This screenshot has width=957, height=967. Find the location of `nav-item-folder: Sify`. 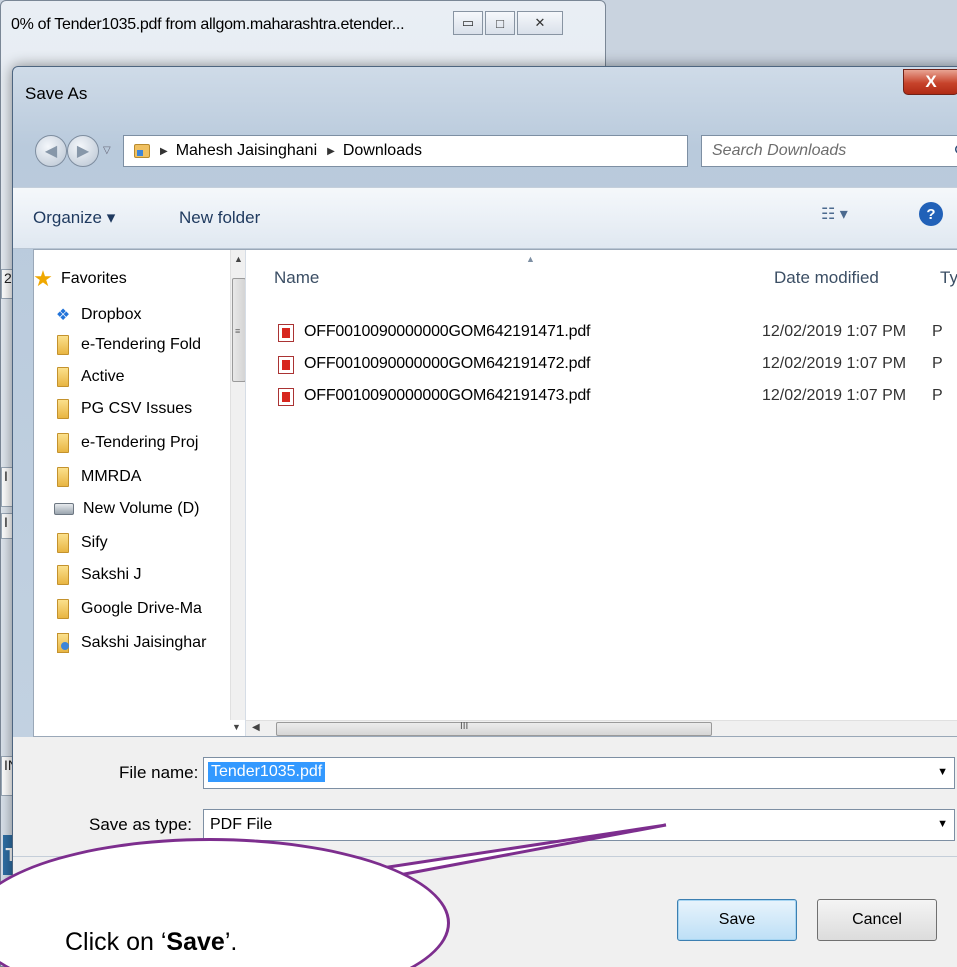

nav-item-folder: Sify is located at coordinates (149, 543).